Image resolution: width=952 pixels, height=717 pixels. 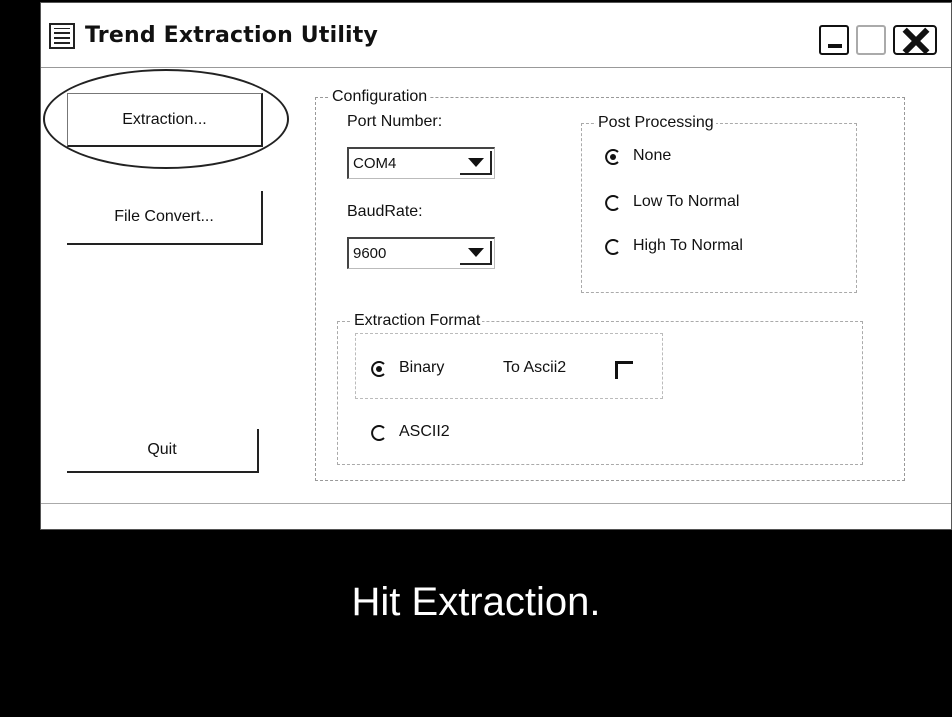 What do you see at coordinates (688, 246) in the screenshot?
I see `radio-high-to-normal-label: High To Normal` at bounding box center [688, 246].